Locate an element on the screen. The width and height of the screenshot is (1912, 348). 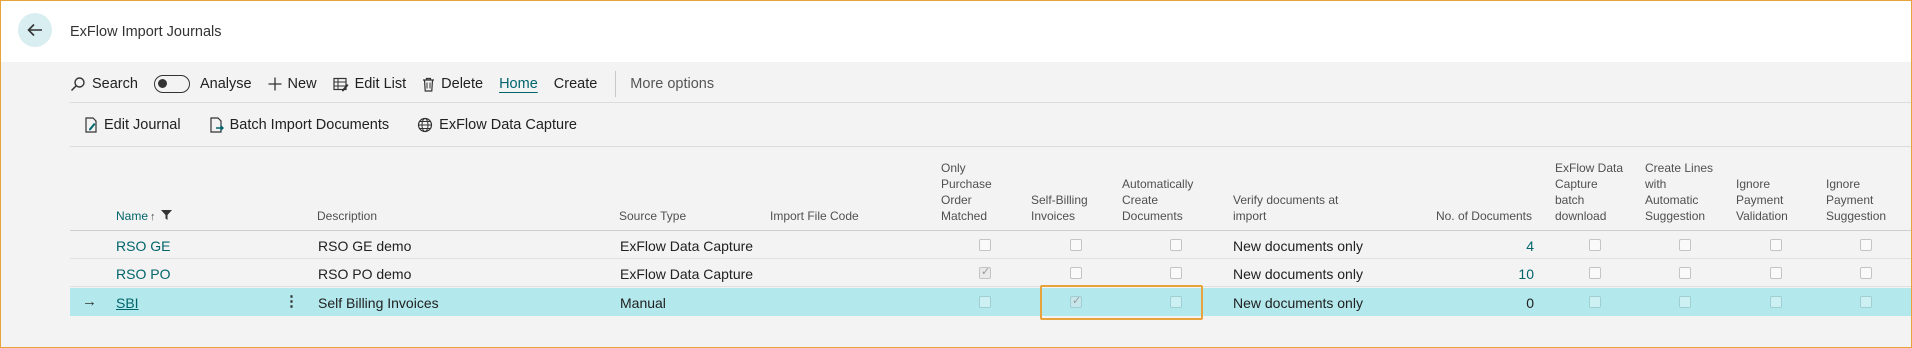
header-line: Validation is located at coordinates (1762, 216).